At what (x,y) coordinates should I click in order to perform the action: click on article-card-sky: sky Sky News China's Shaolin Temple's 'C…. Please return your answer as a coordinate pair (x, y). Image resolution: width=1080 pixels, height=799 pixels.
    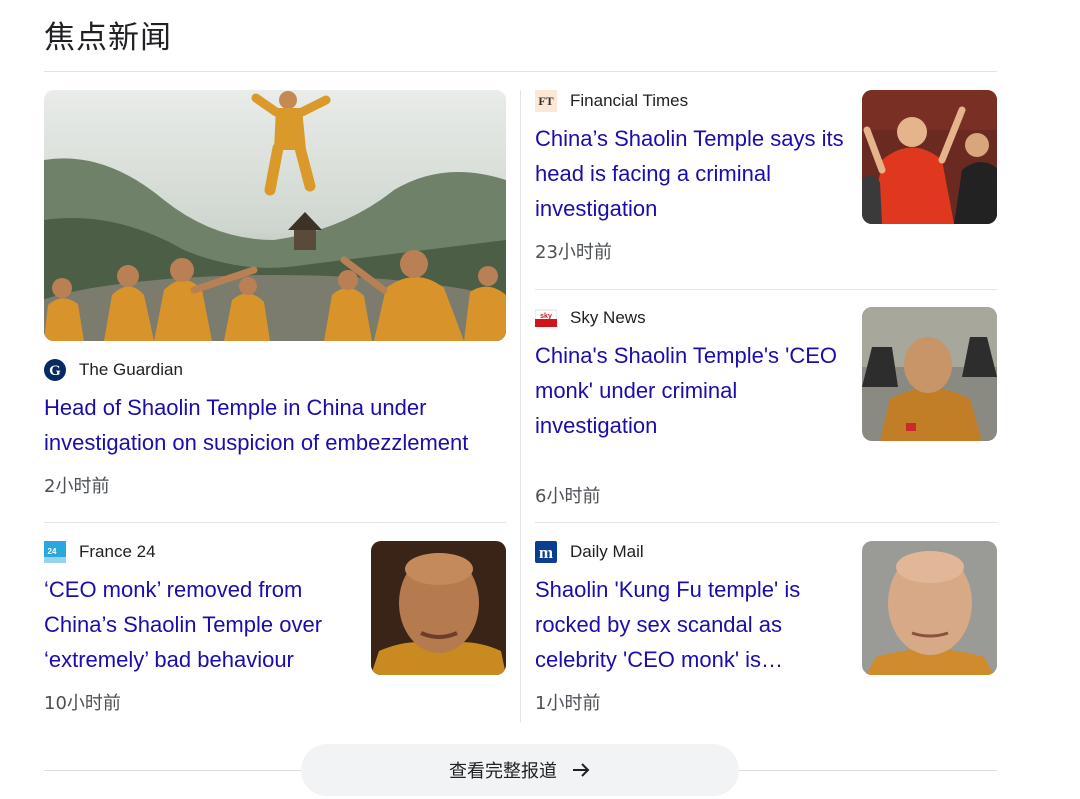
    Looking at the image, I should click on (690, 375).